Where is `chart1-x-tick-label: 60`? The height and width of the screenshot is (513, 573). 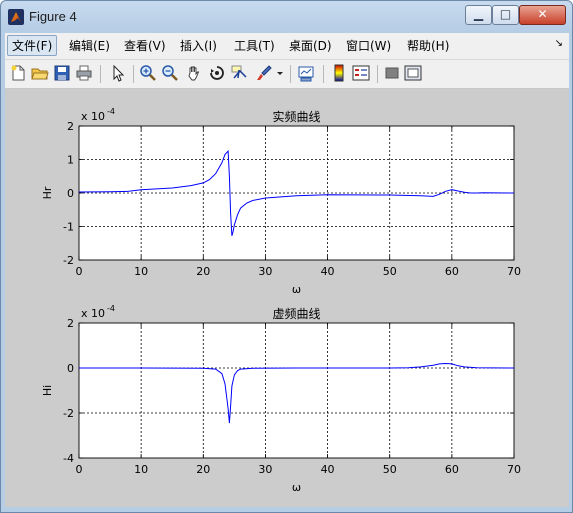
chart1-x-tick-label: 60 is located at coordinates (452, 271).